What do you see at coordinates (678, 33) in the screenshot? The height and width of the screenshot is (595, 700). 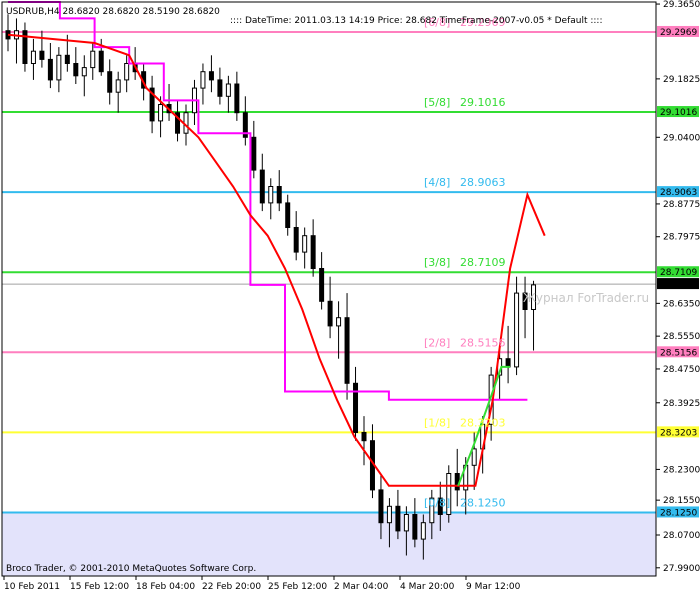 I see `level-tag-0: 29.2969` at bounding box center [678, 33].